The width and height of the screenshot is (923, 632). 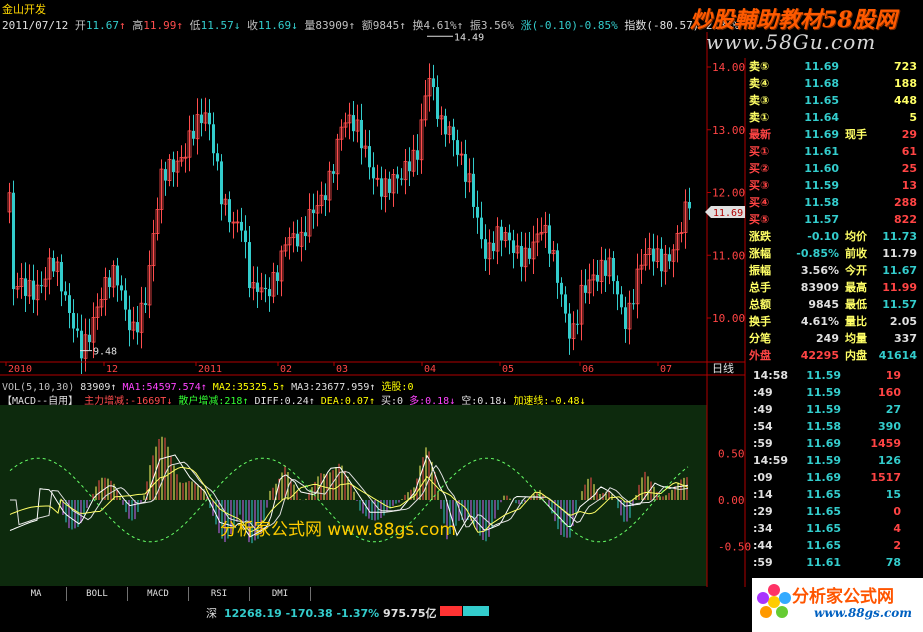 What do you see at coordinates (723, 368) in the screenshot?
I see `period-label: 日线` at bounding box center [723, 368].